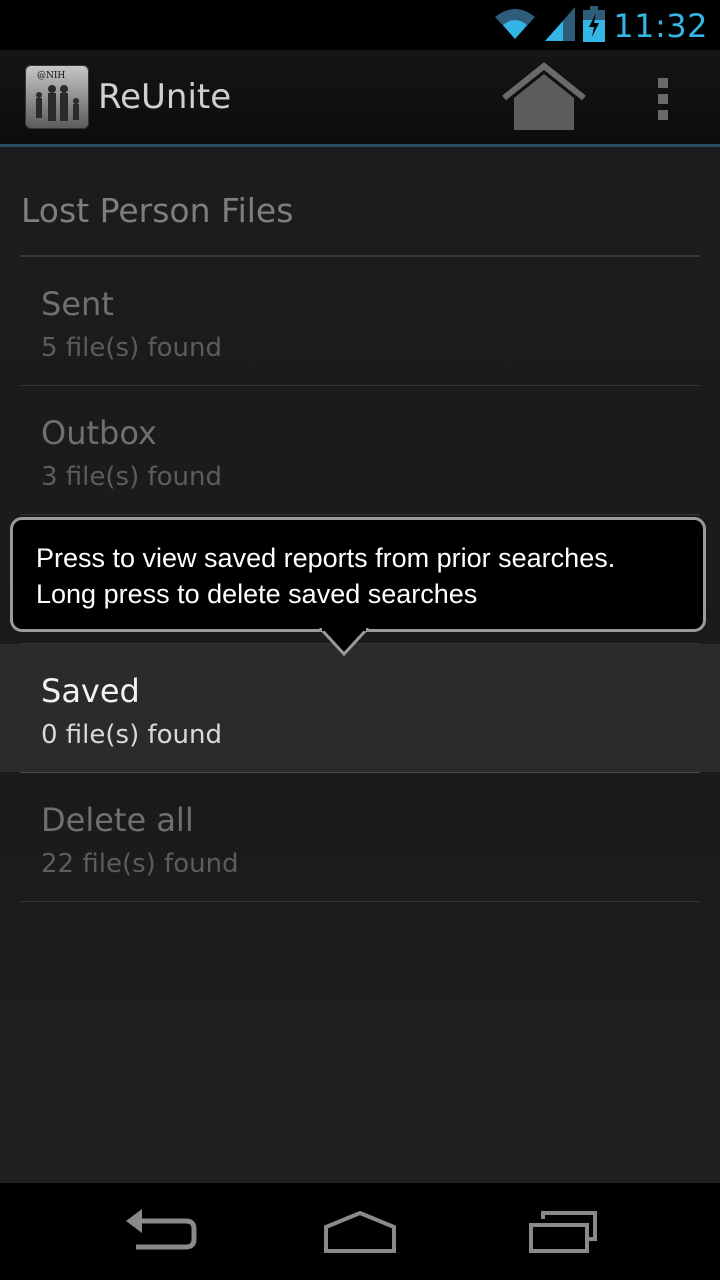 This screenshot has width=720, height=1280. I want to click on list-item-title: Outbox, so click(99, 433).